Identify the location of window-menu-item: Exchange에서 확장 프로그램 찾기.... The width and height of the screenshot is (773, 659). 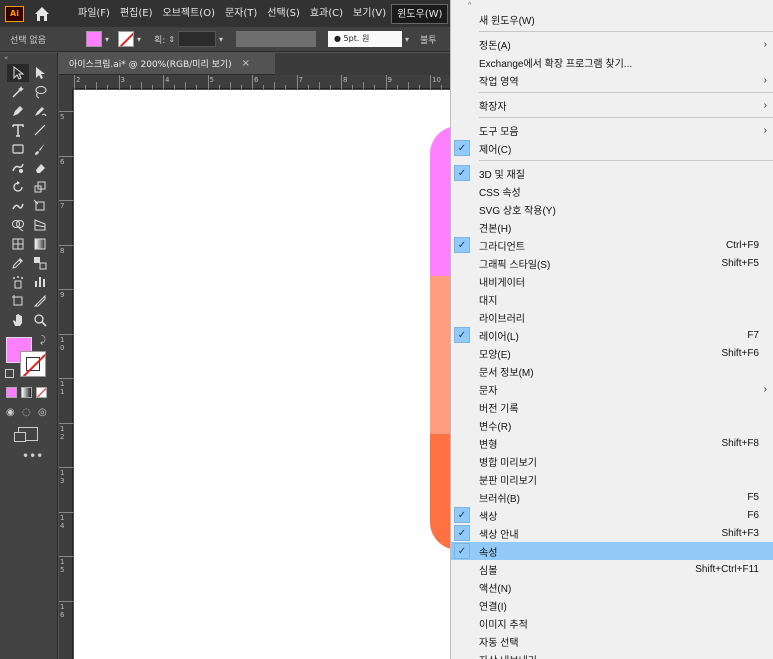
(612, 62).